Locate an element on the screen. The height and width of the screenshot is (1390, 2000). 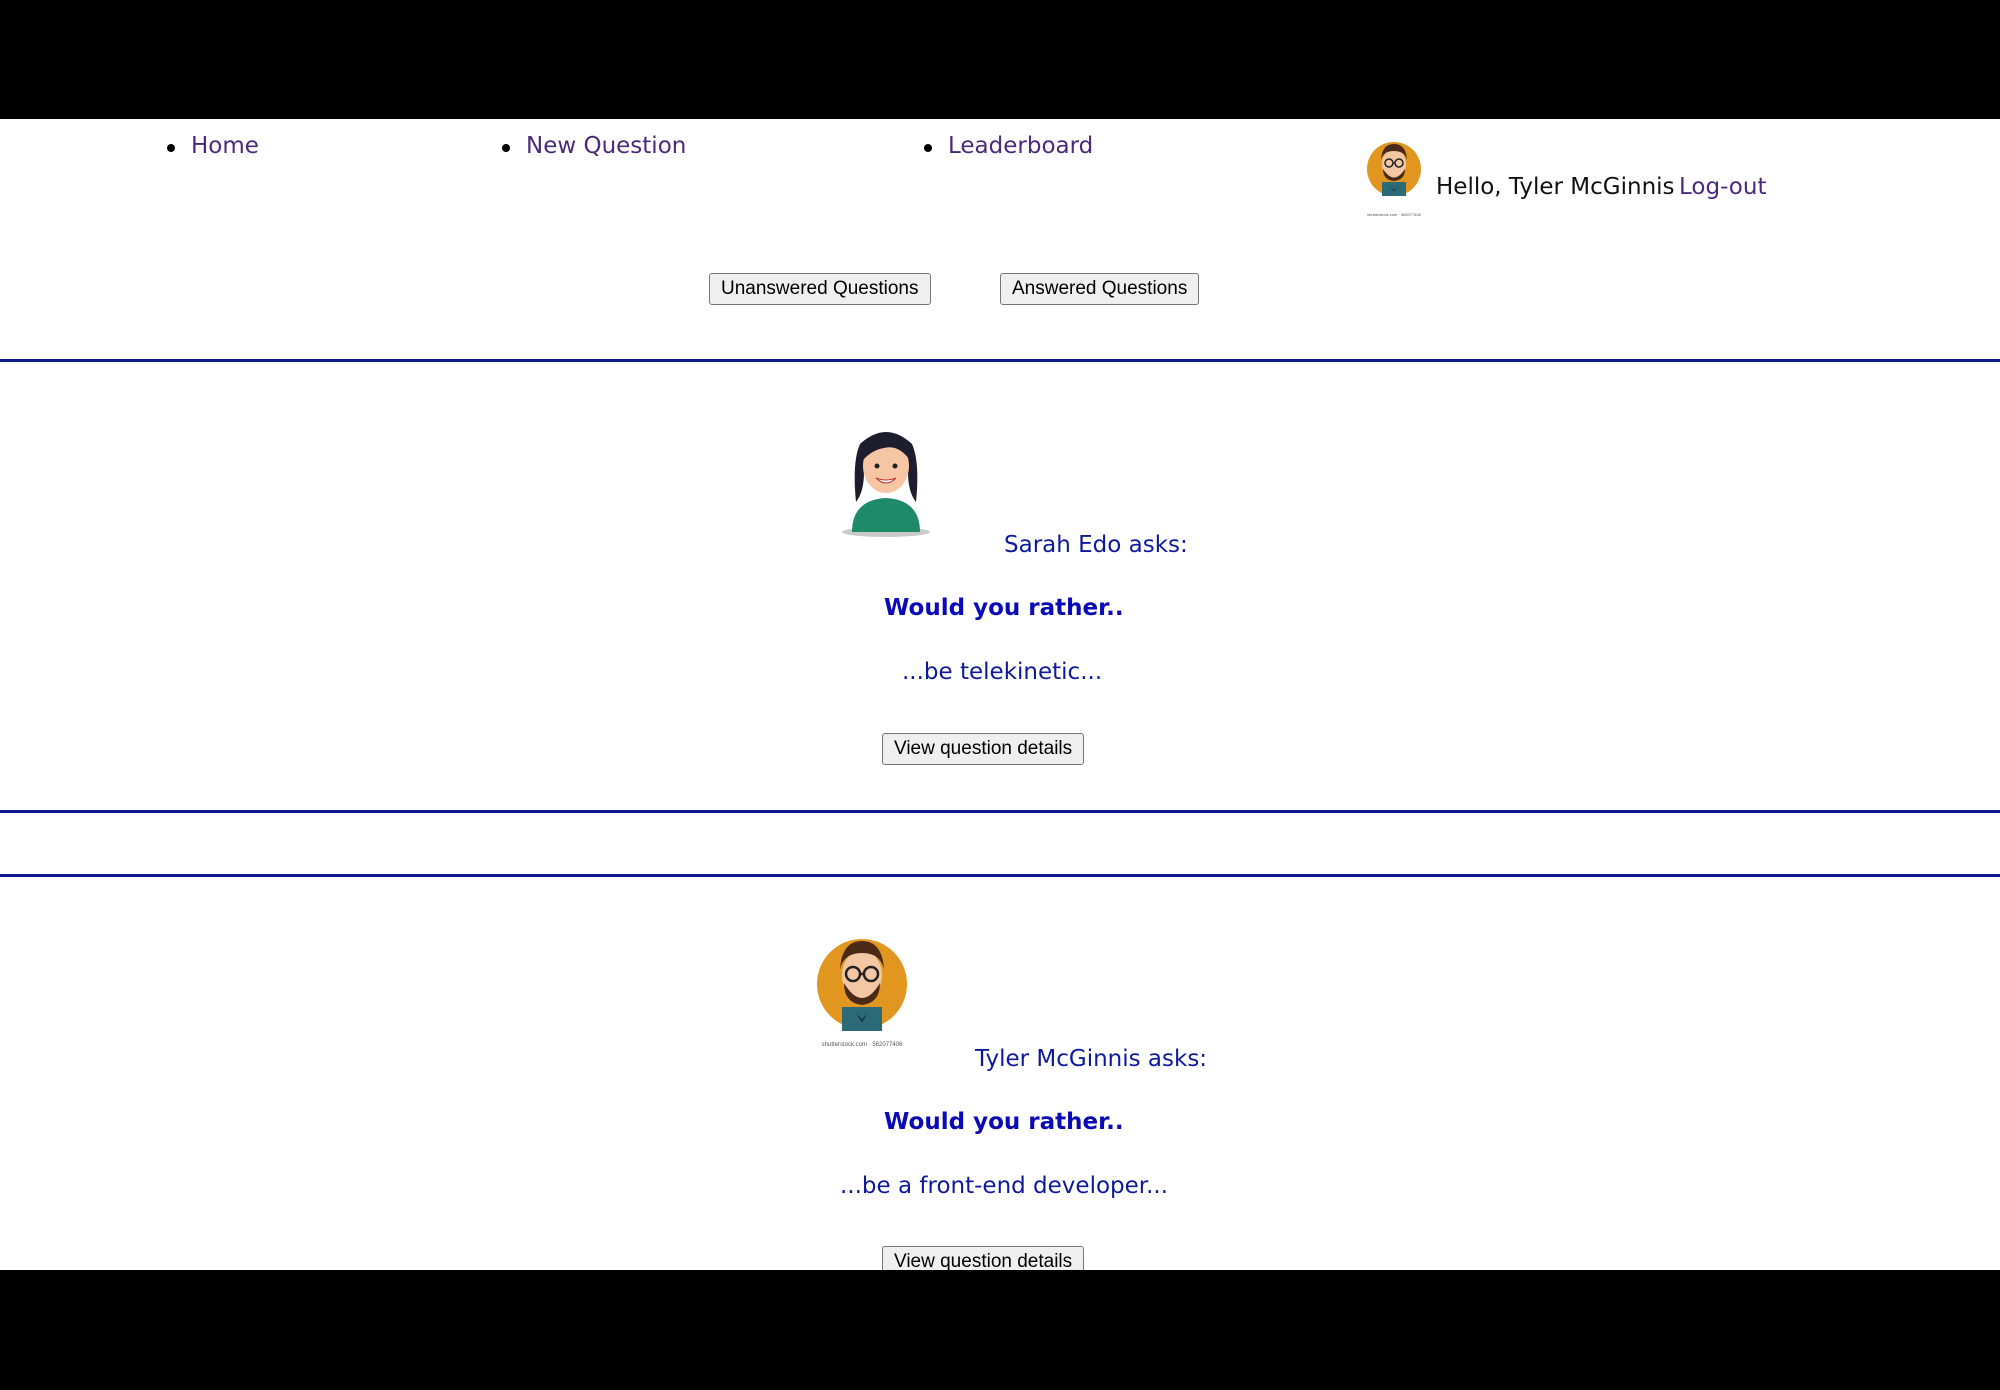
answered-questions-button: Answered Questions is located at coordinates (1100, 289).